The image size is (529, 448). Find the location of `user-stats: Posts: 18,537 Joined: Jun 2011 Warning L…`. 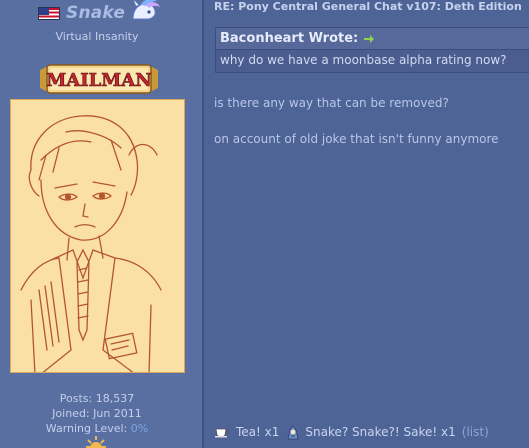

user-stats: Posts: 18,537 Joined: Jun 2011 Warning L… is located at coordinates (97, 413).